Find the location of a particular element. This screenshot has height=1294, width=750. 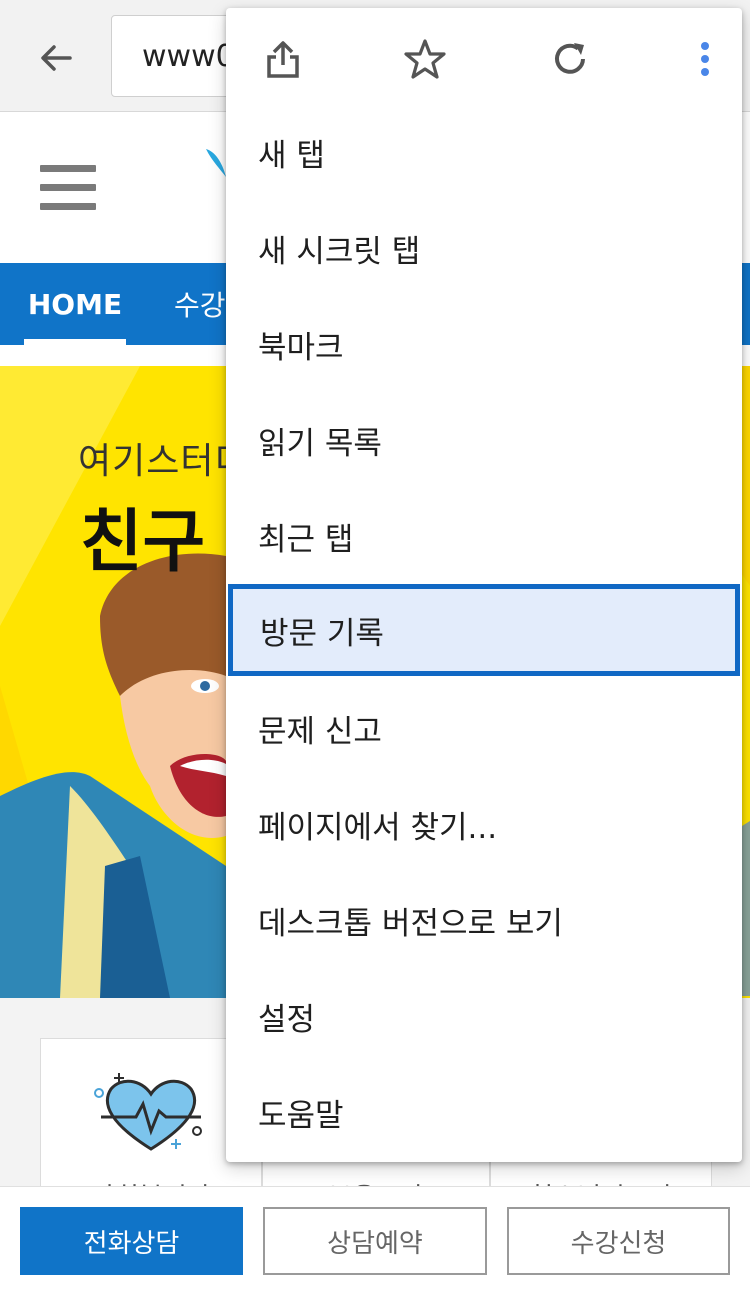

bottom-action-bar: 전화상담 상담예약 수강신청 is located at coordinates (375, 1240).